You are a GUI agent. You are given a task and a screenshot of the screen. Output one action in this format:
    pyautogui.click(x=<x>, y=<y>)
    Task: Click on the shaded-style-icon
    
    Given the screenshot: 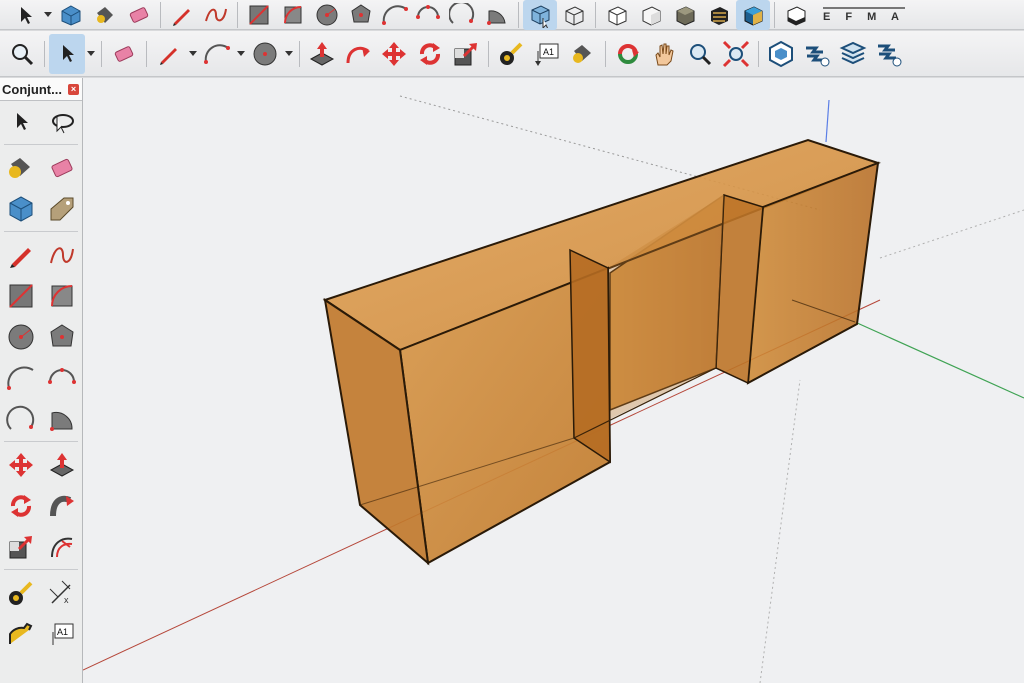 What is the action you would take?
    pyautogui.click(x=651, y=15)
    